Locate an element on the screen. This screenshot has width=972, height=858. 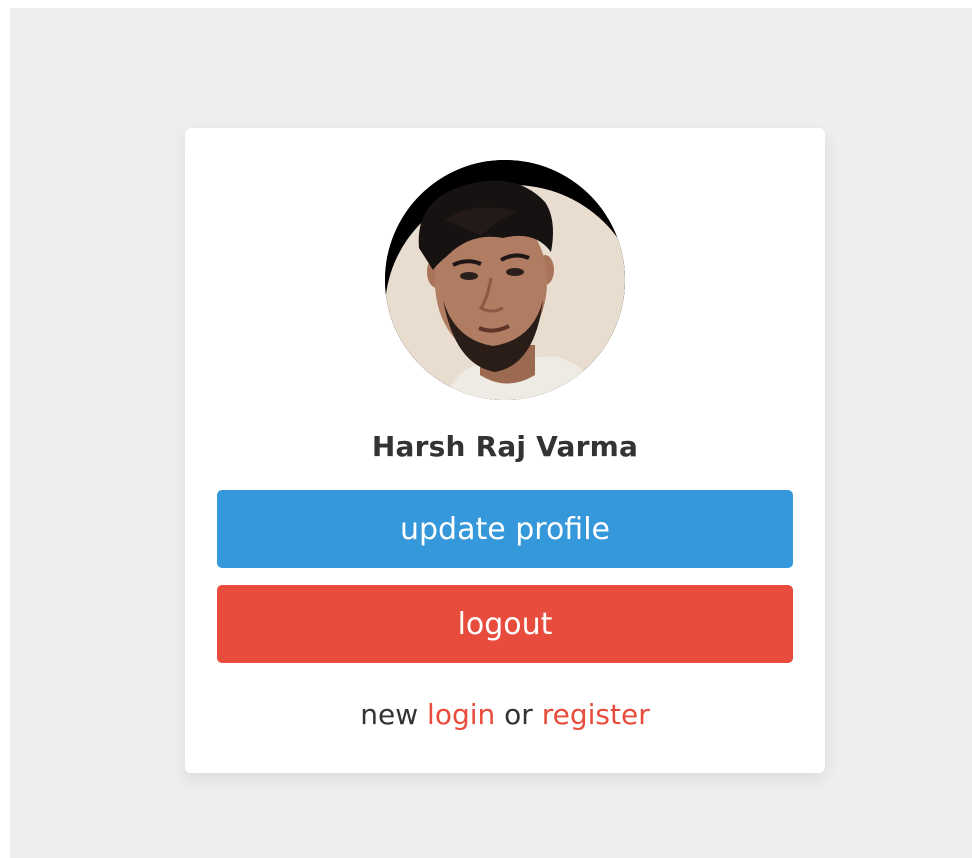
avatar is located at coordinates (505, 280).